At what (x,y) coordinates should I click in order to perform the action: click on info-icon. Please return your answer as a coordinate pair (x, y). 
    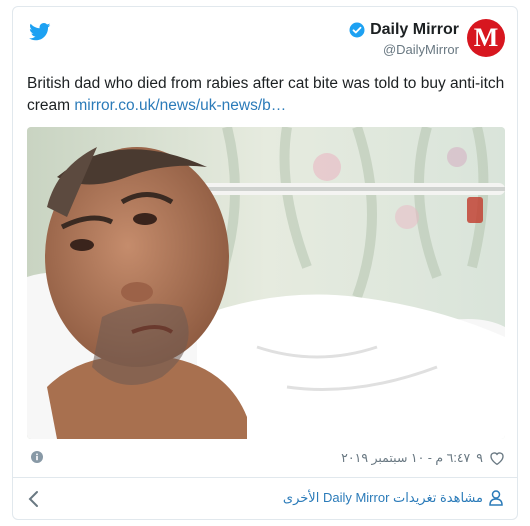
    Looking at the image, I should click on (37, 457).